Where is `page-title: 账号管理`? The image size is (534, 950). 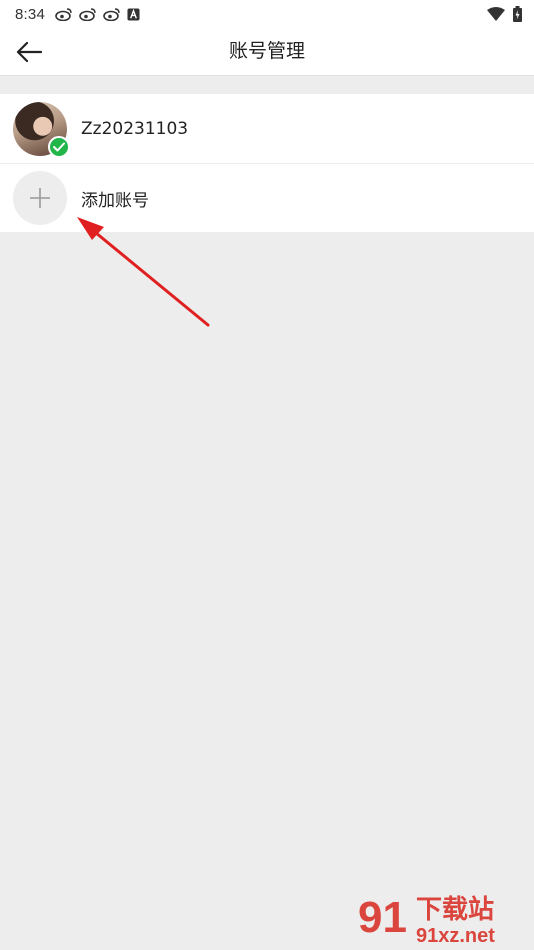
page-title: 账号管理 is located at coordinates (266, 51).